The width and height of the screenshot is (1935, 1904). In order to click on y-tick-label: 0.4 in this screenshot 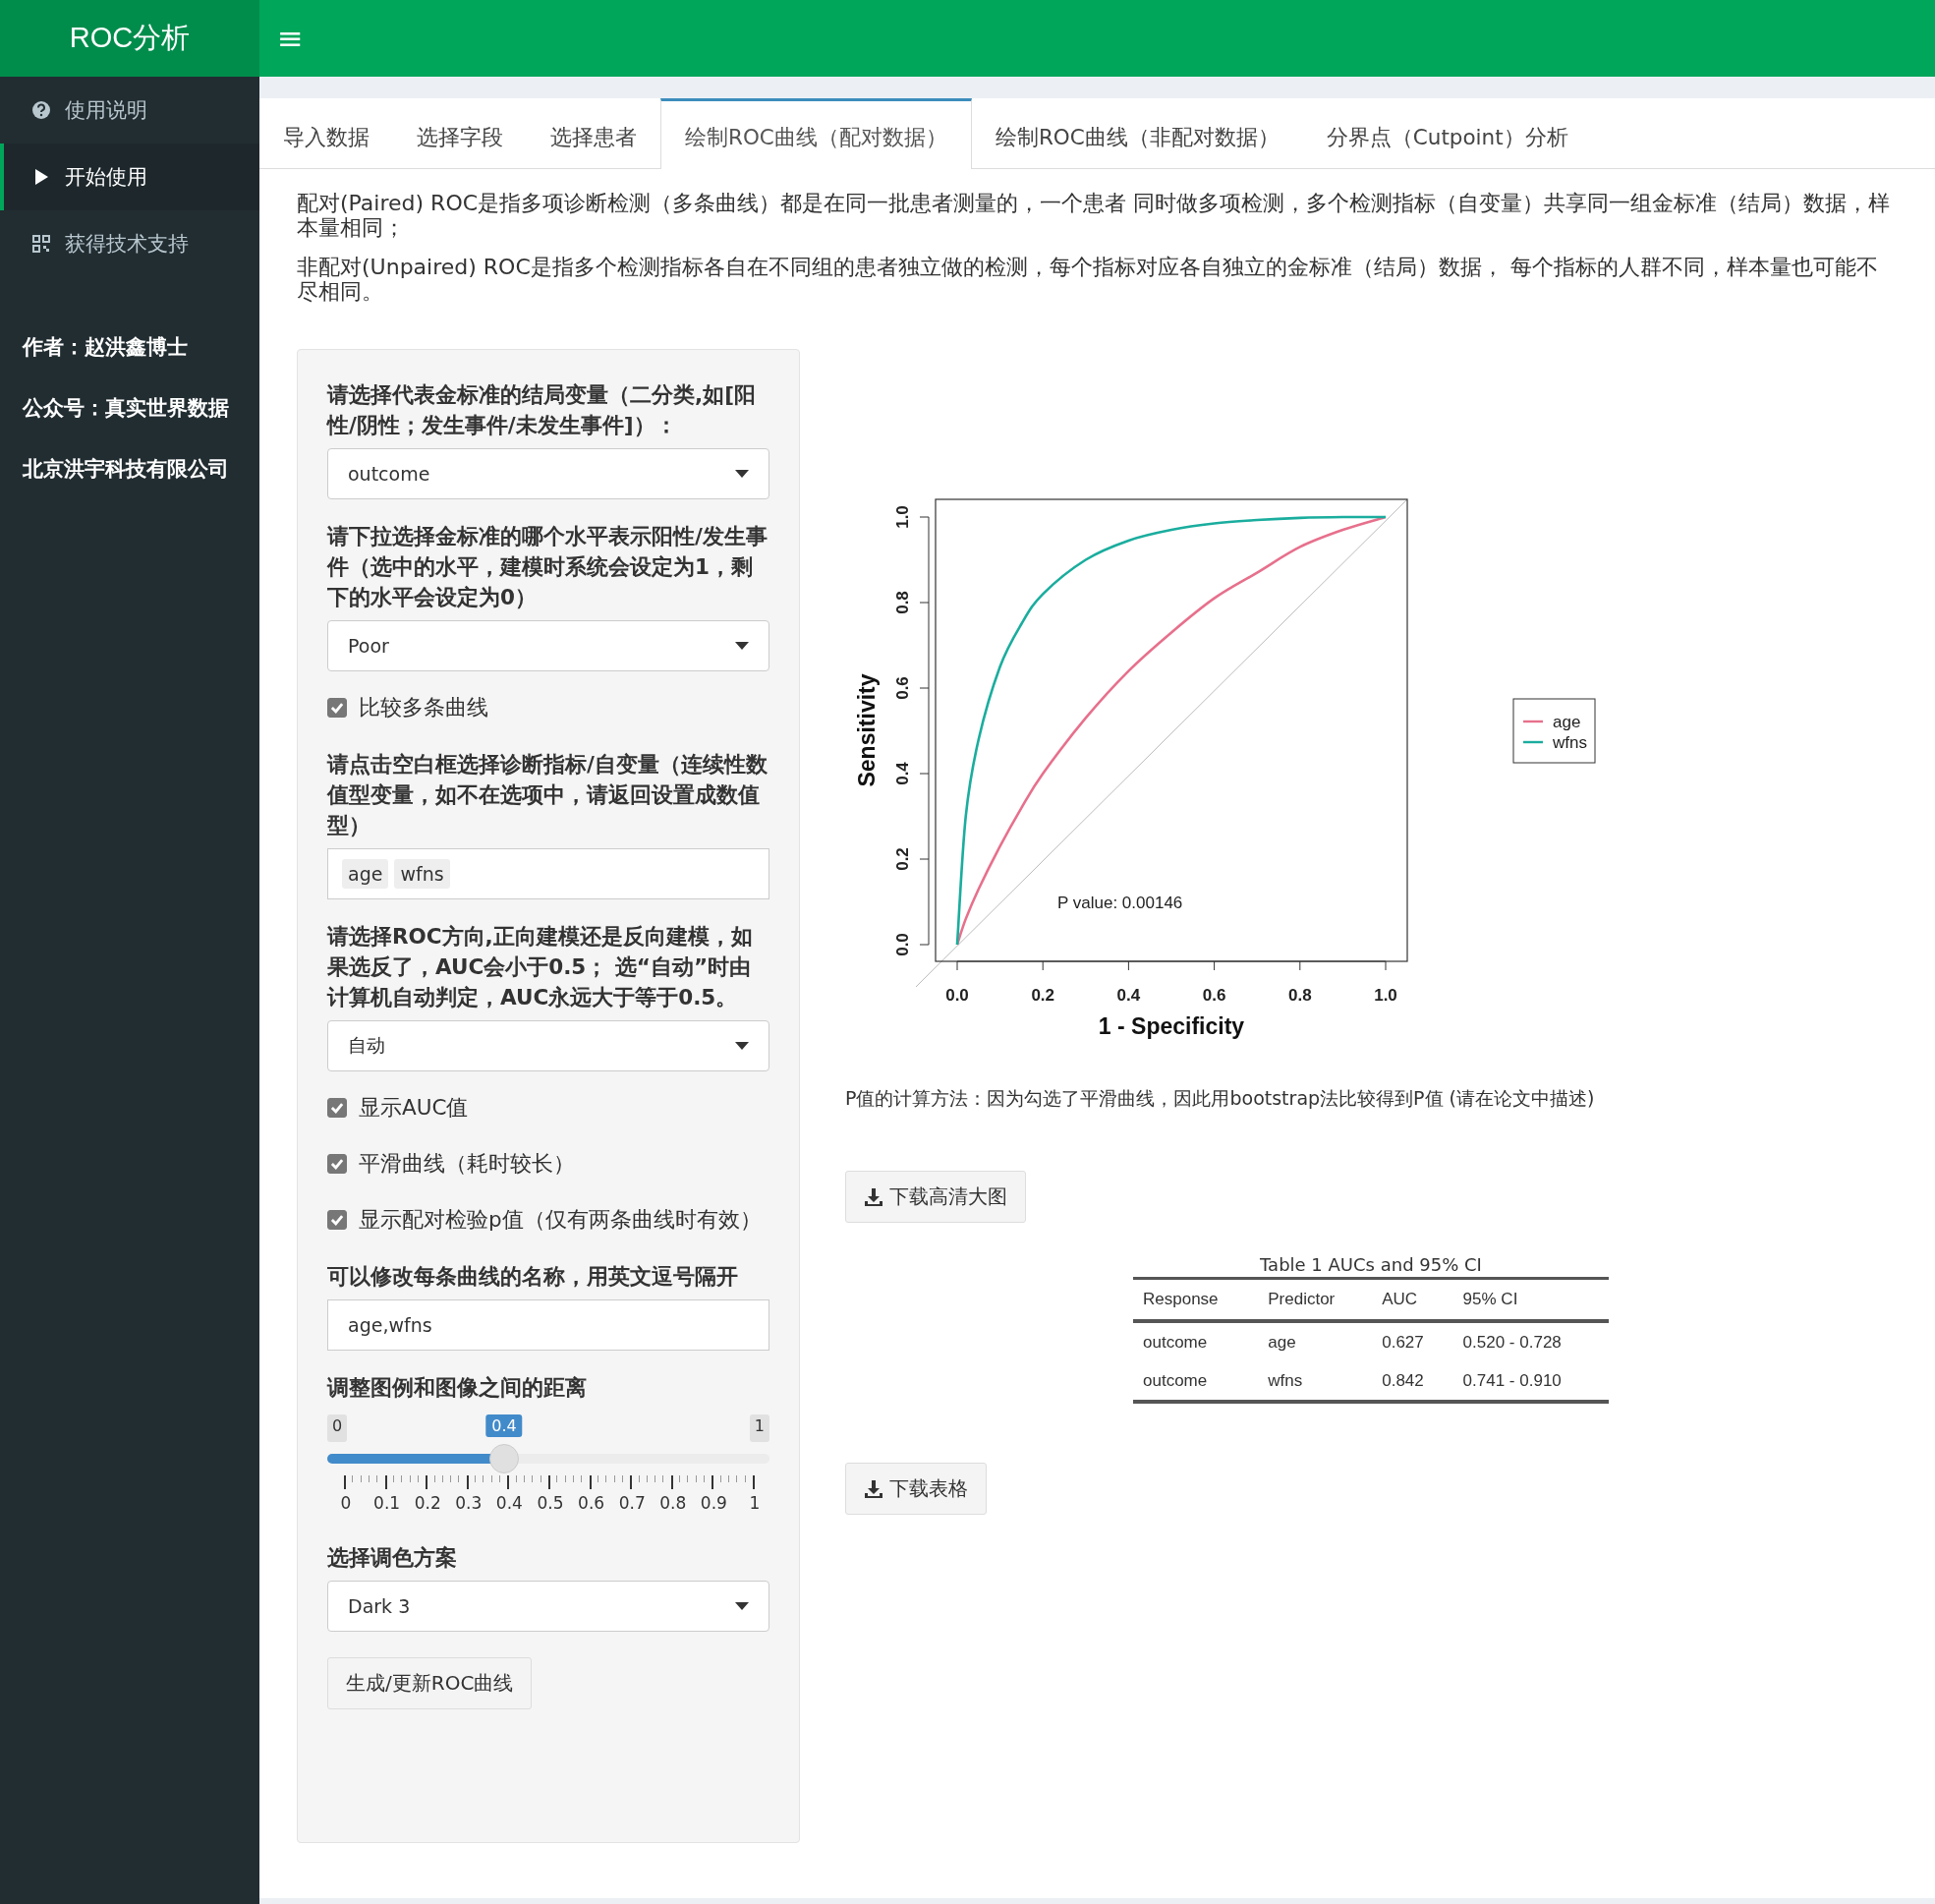, I will do `click(902, 773)`.